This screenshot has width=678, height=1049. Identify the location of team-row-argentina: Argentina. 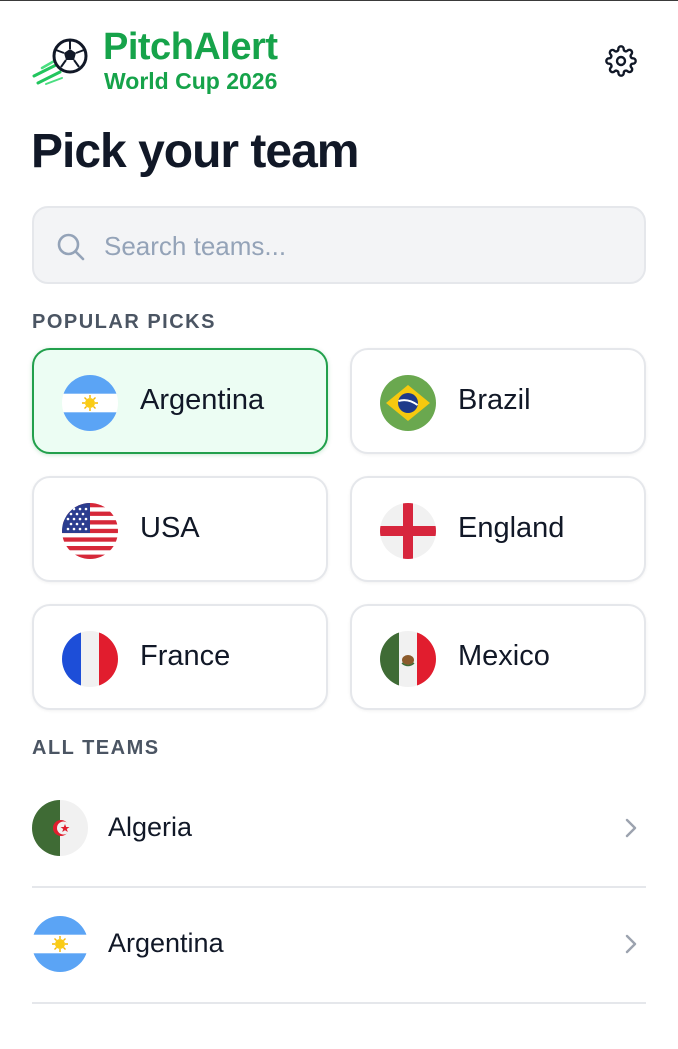
(339, 946).